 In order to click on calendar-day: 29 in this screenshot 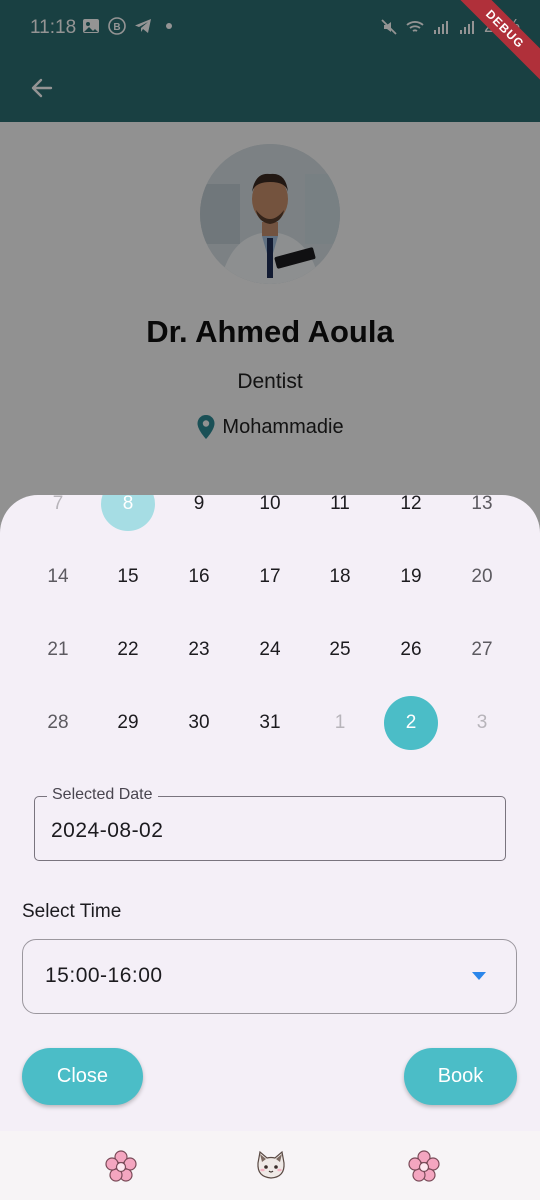, I will do `click(128, 723)`.